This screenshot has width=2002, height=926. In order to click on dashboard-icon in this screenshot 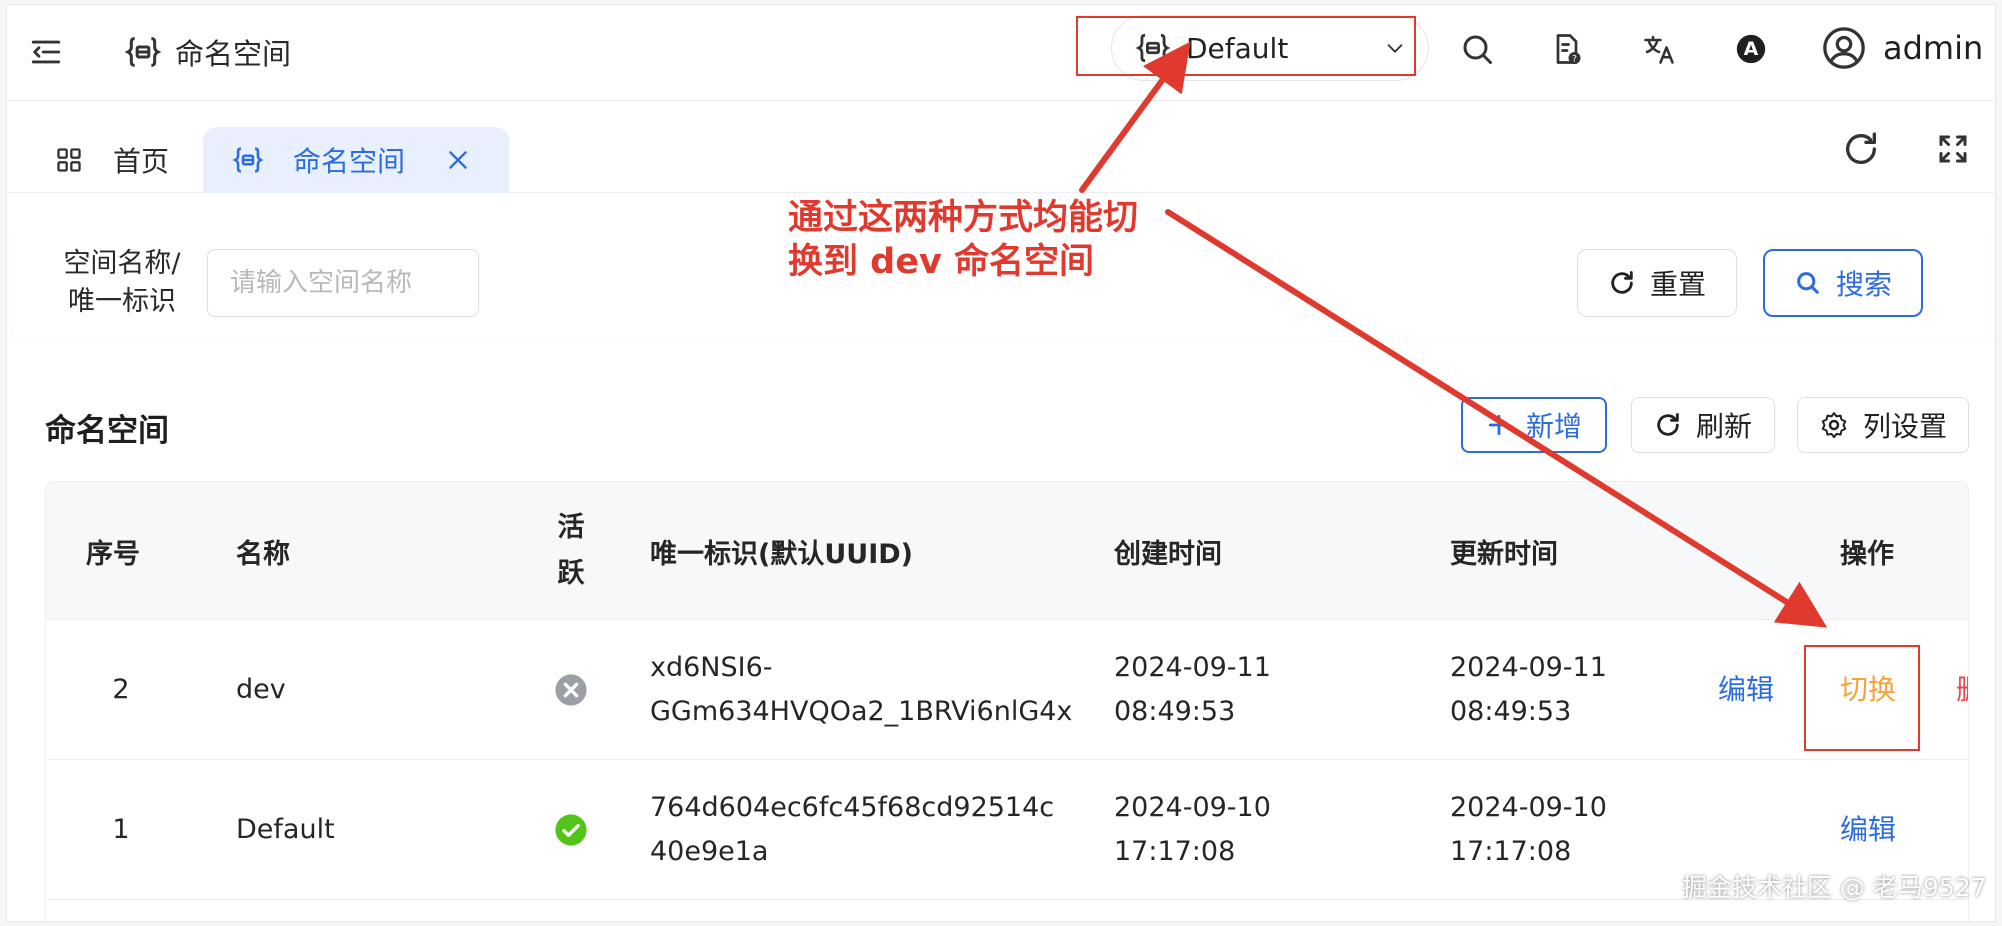, I will do `click(69, 160)`.